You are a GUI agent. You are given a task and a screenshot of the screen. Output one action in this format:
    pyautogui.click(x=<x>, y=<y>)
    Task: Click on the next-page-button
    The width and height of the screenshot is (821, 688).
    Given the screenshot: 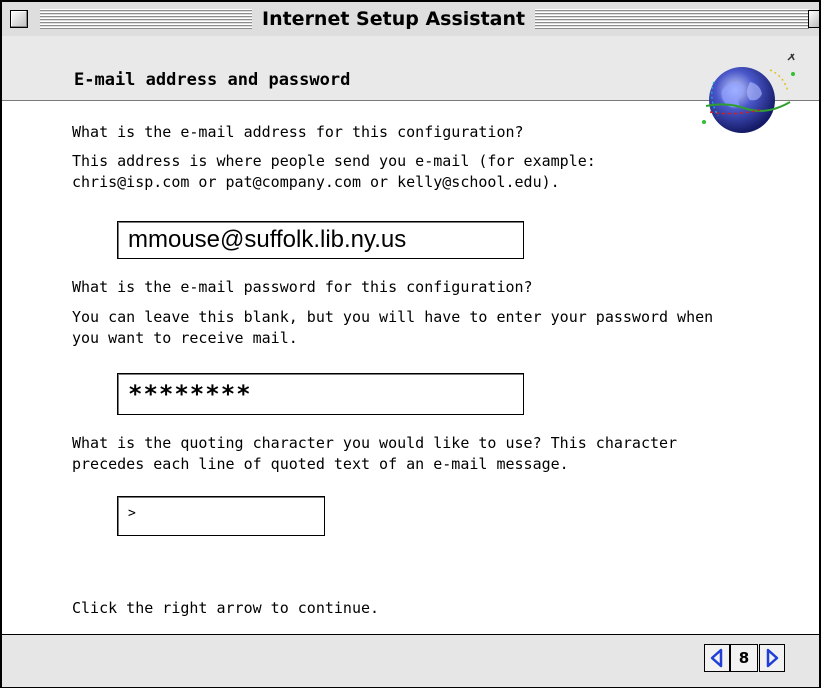 What is the action you would take?
    pyautogui.click(x=772, y=658)
    